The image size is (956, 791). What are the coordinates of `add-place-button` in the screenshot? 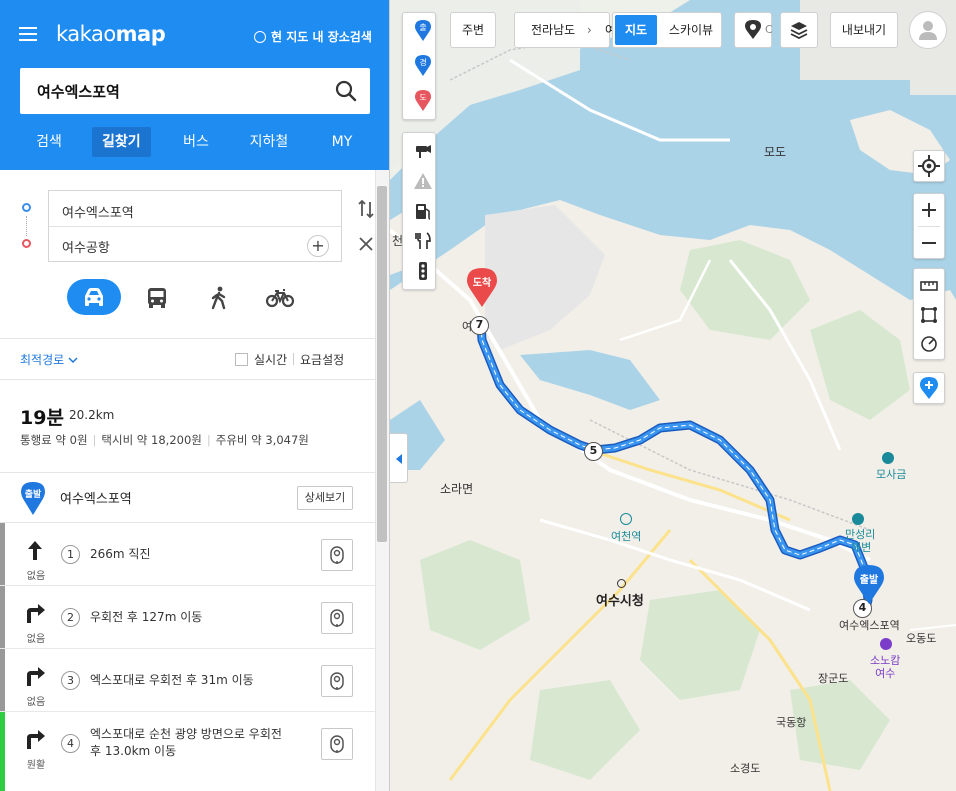 It's located at (929, 388).